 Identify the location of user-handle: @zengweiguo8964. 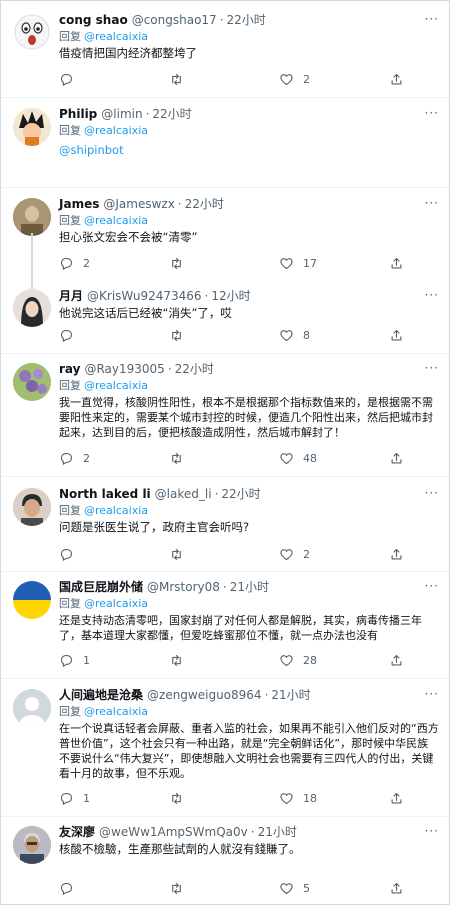
(204, 695).